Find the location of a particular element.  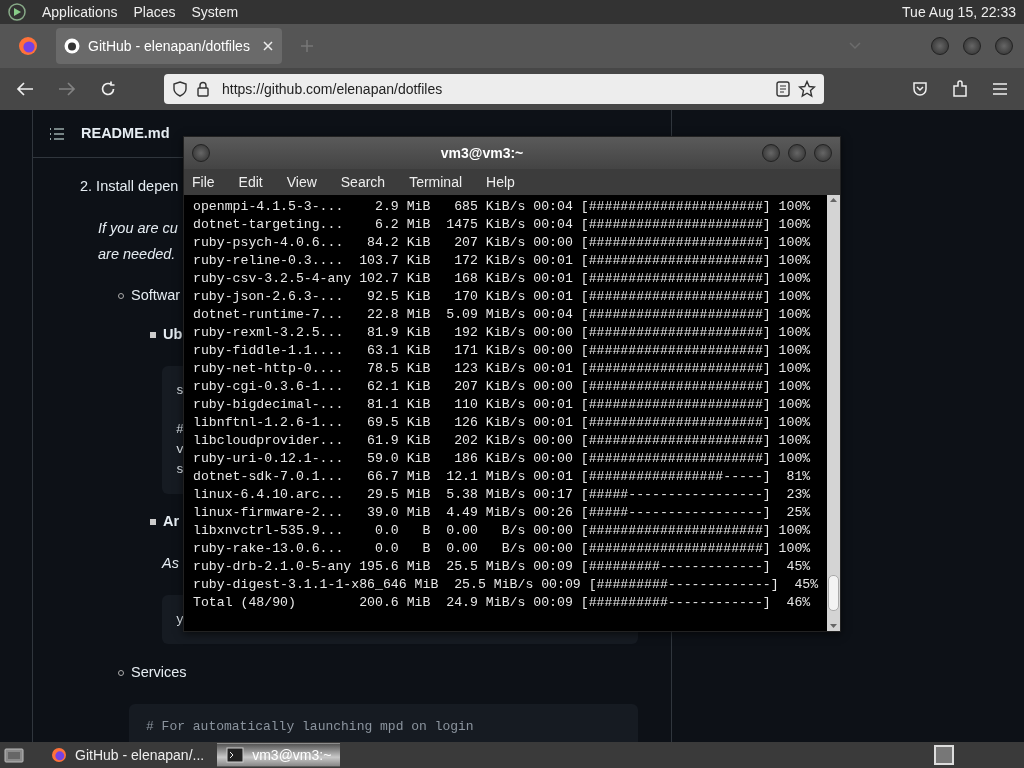

terminal-line: ruby-json-2.6.3-... 92.5 KiB 170 KiB/s 00:01 [######################] 100% is located at coordinates (502, 297).